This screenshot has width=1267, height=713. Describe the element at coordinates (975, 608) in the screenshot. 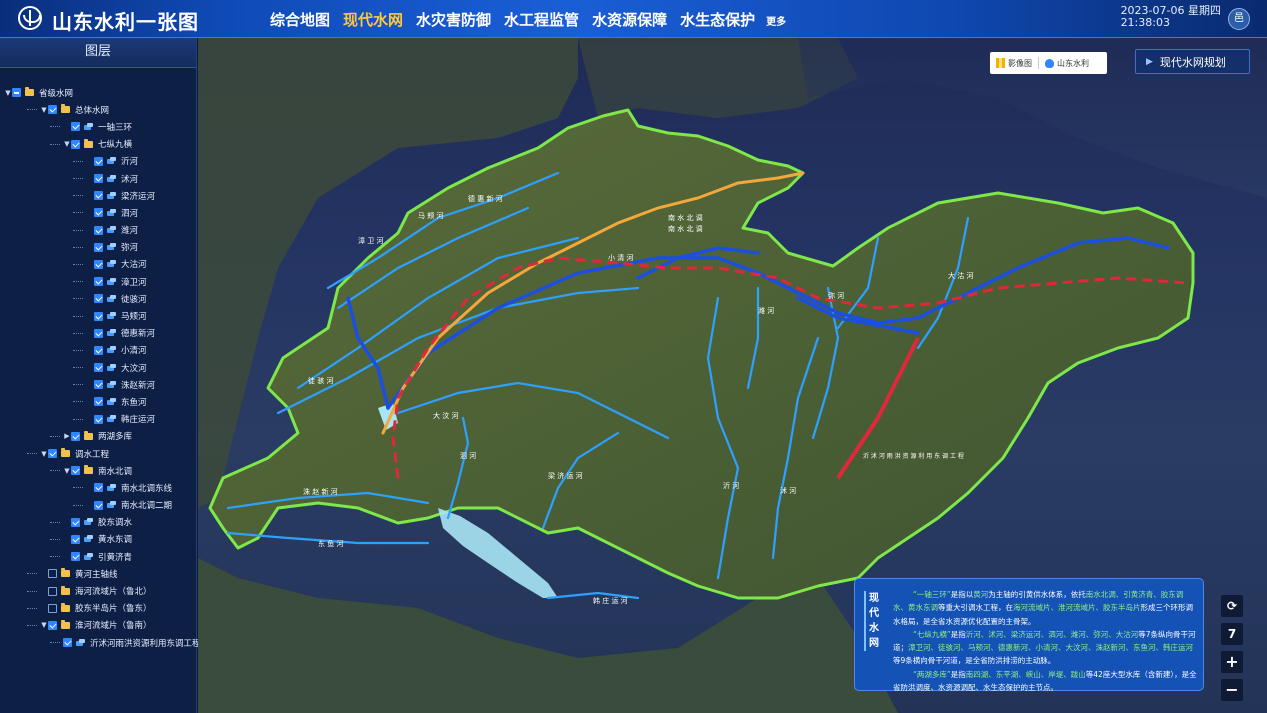

I see `body-text: 等重大引调水工程，在` at that location.